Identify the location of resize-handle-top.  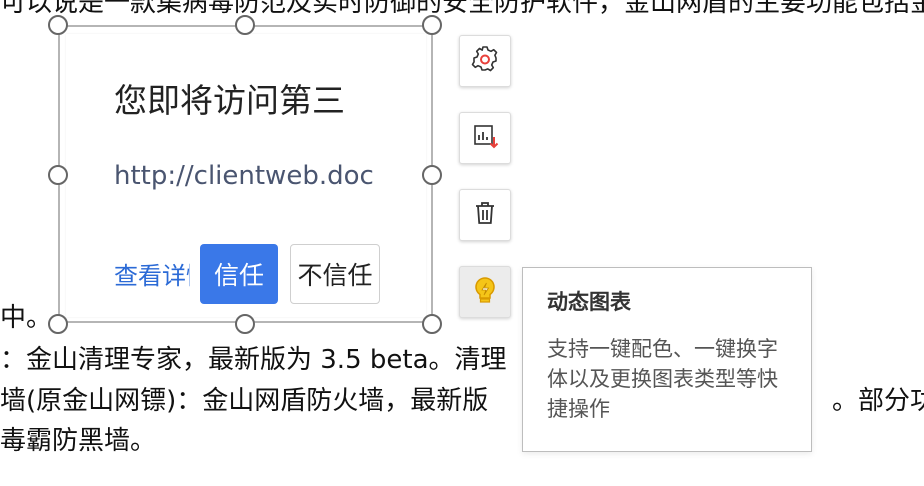
(245, 25).